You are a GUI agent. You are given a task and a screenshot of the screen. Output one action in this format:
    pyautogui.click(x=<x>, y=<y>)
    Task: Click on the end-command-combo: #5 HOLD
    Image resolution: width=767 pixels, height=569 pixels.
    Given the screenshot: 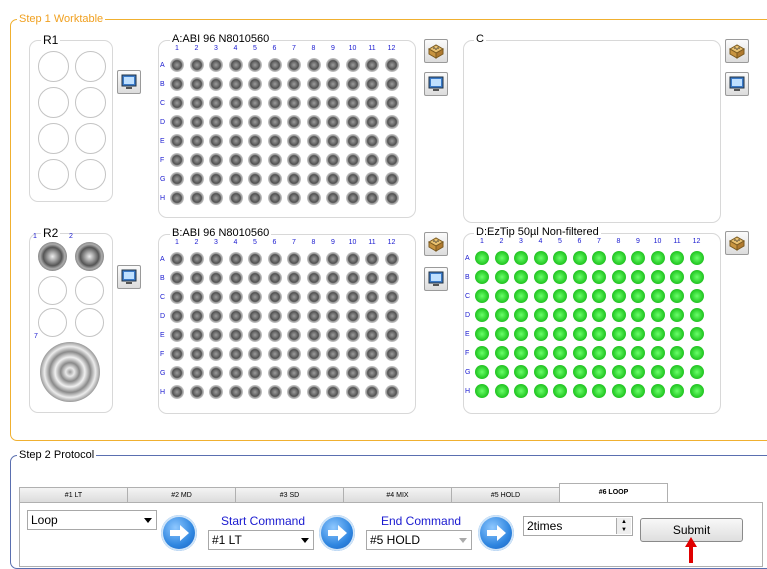 What is the action you would take?
    pyautogui.click(x=419, y=540)
    